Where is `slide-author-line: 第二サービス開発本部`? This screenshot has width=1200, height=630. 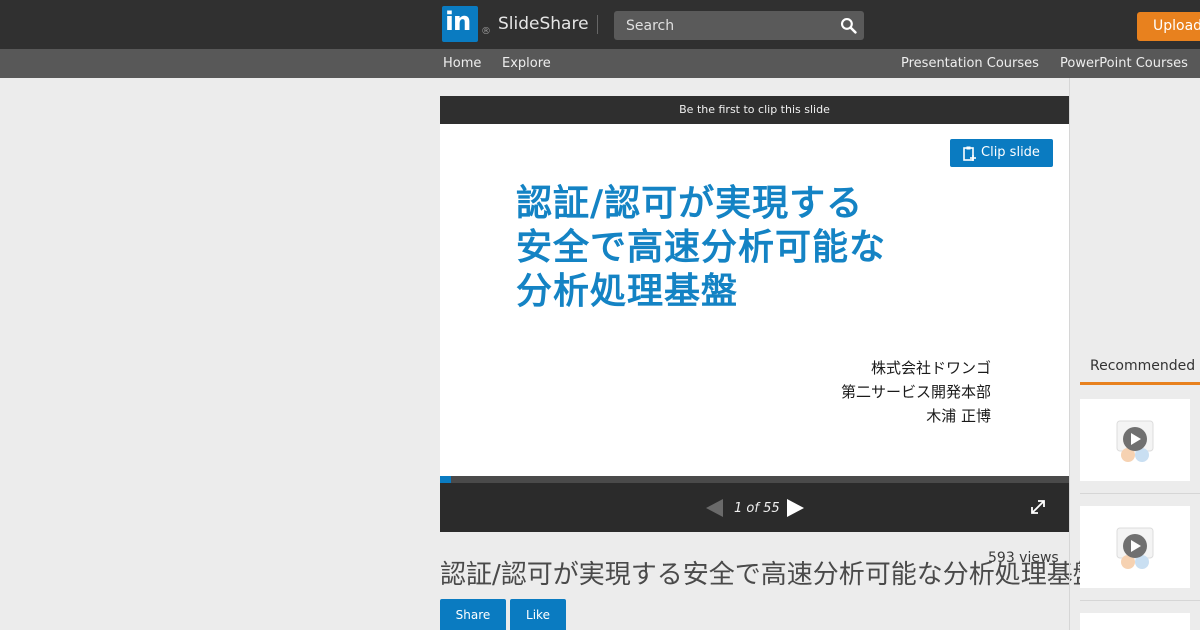
slide-author-line: 第二サービス開発本部 is located at coordinates (915, 392).